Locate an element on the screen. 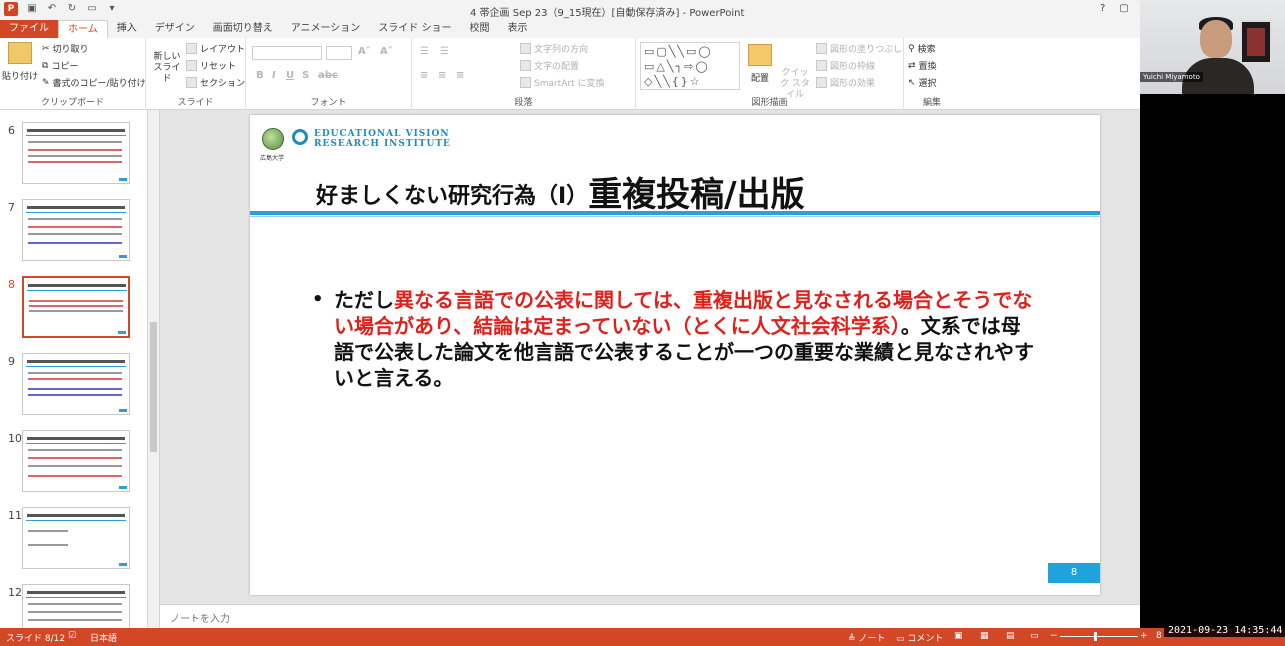  shapes-gallery: ▭▢╲╲▭◯ ▭△╲┐⇨◯ ◇╲╲{}☆ is located at coordinates (690, 66).